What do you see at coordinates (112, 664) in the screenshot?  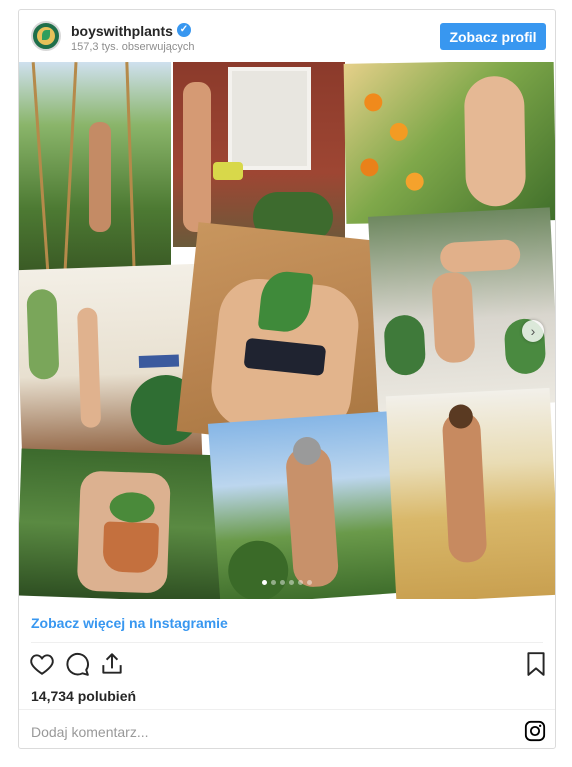 I see `share-icon` at bounding box center [112, 664].